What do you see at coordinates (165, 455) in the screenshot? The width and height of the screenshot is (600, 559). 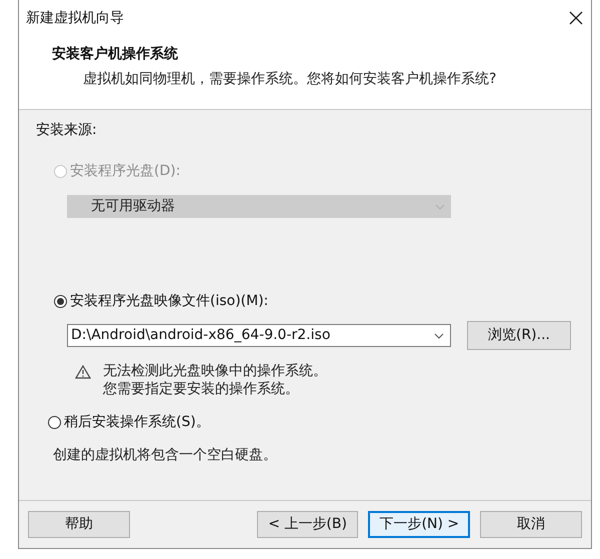 I see `note-text: 创建的虚拟机将包含一个空白硬盘。` at bounding box center [165, 455].